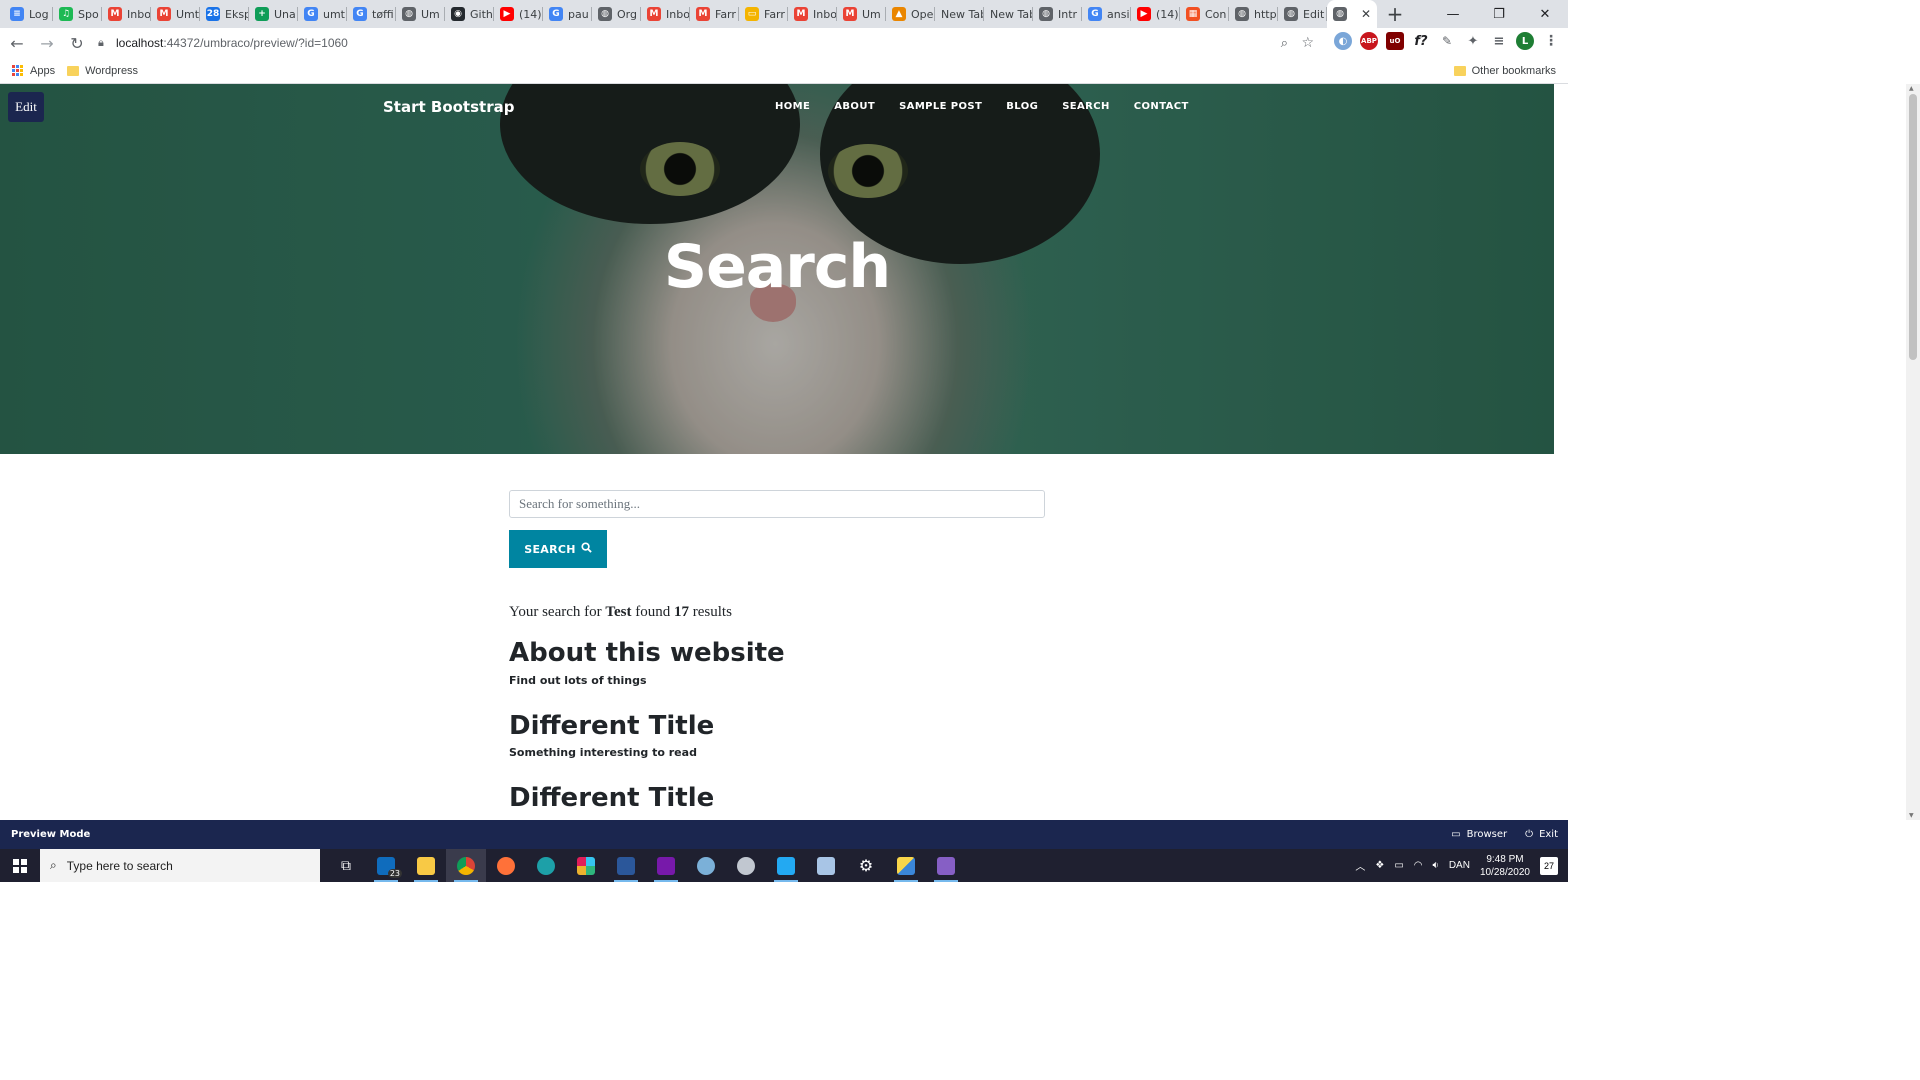 Image resolution: width=1920 pixels, height=1080 pixels. Describe the element at coordinates (1436, 865) in the screenshot. I see `volume-icon: 🔉︎` at that location.